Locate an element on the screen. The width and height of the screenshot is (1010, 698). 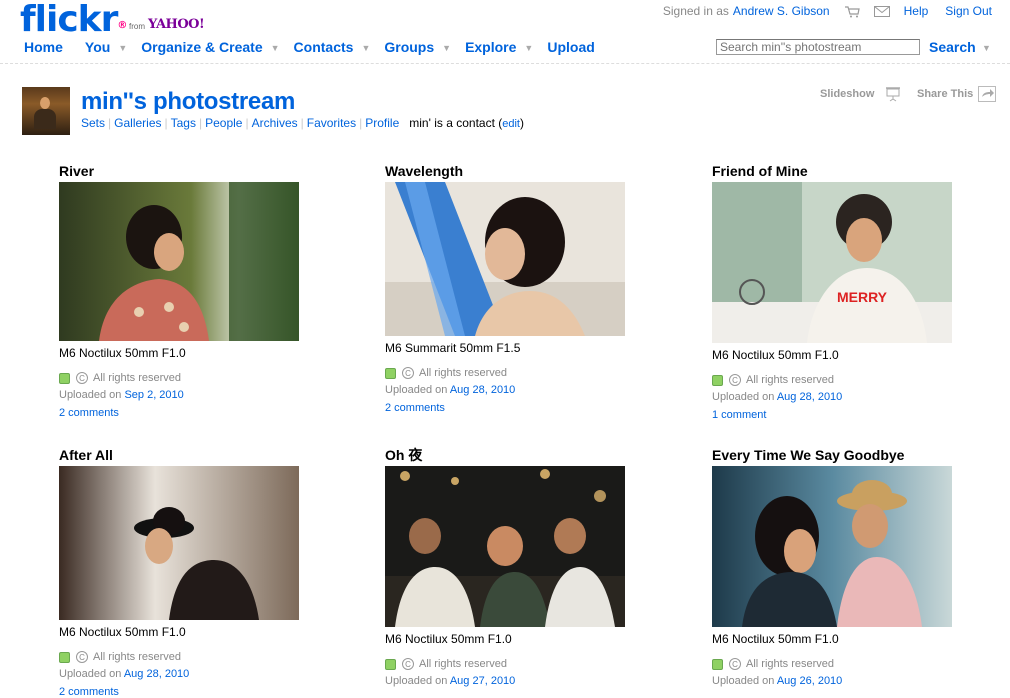
edit-contact-link: edit is located at coordinates (511, 124).